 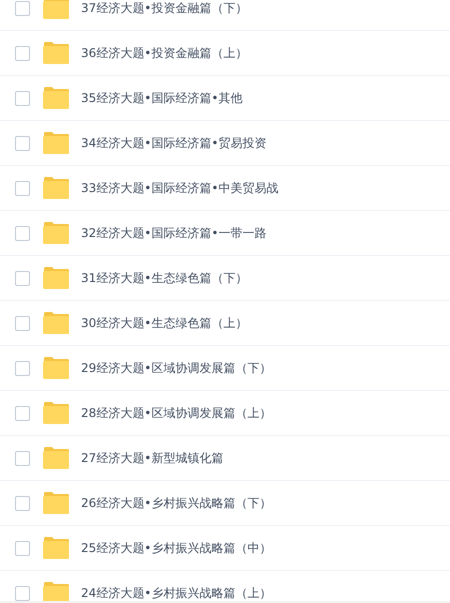 What do you see at coordinates (176, 593) in the screenshot?
I see `folder-name: 24经济大题•乡村振兴战略篇（上）` at bounding box center [176, 593].